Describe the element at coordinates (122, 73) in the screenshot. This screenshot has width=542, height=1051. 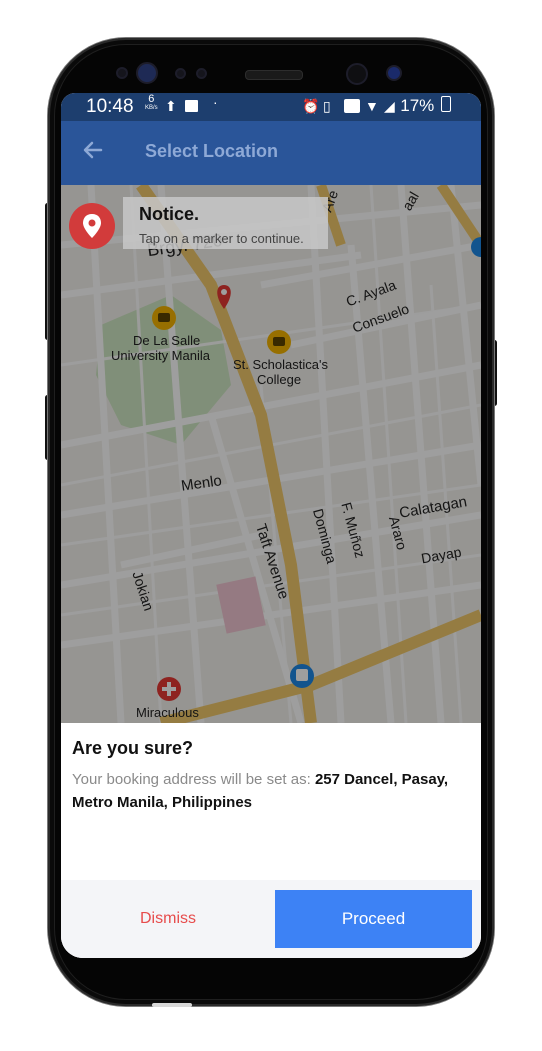
I see `proximity-sensor-icon` at that location.